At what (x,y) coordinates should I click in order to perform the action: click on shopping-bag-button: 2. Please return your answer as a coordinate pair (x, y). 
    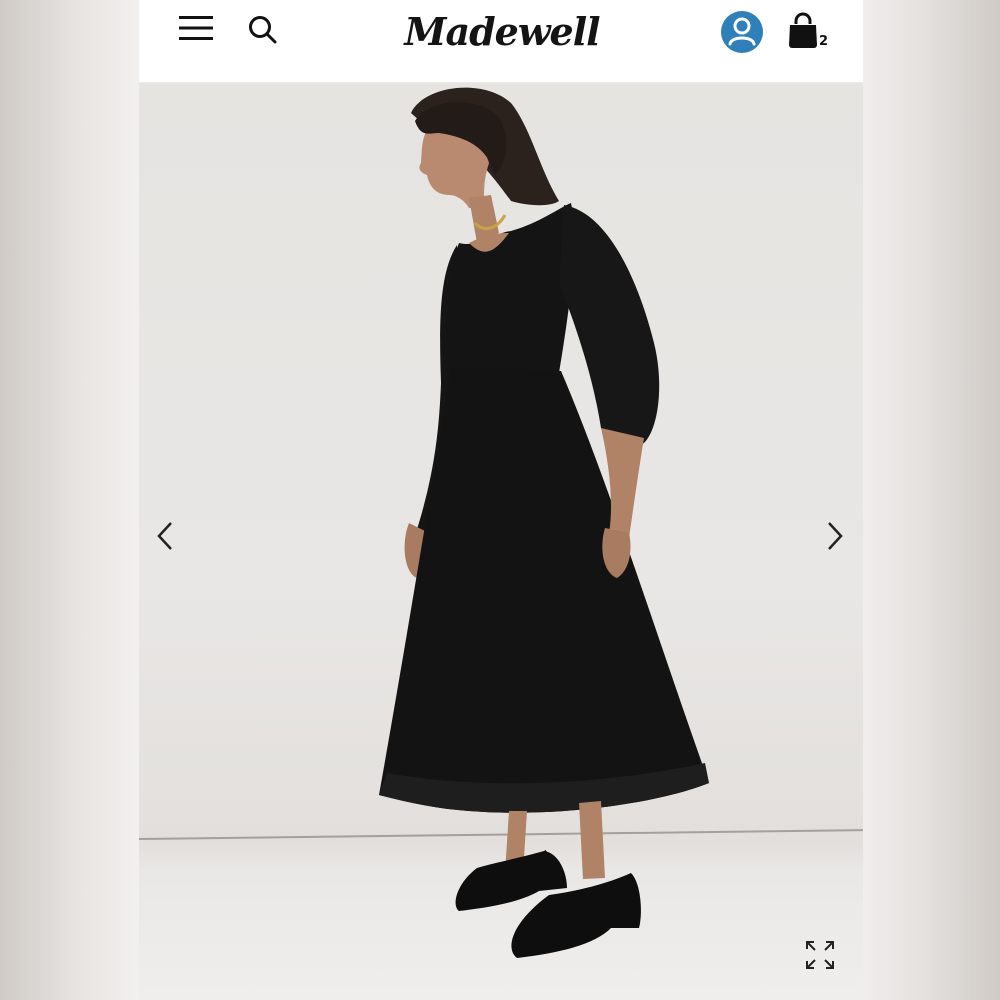
    Looking at the image, I should click on (810, 33).